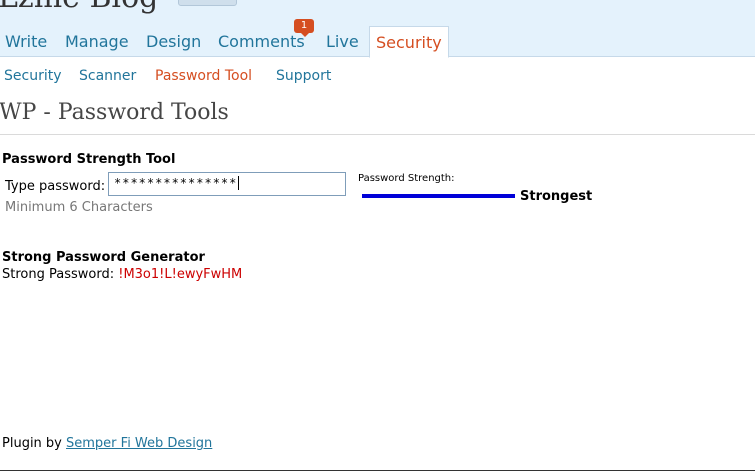  What do you see at coordinates (89, 159) in the screenshot?
I see `strength-tool-title: Password Strength Tool` at bounding box center [89, 159].